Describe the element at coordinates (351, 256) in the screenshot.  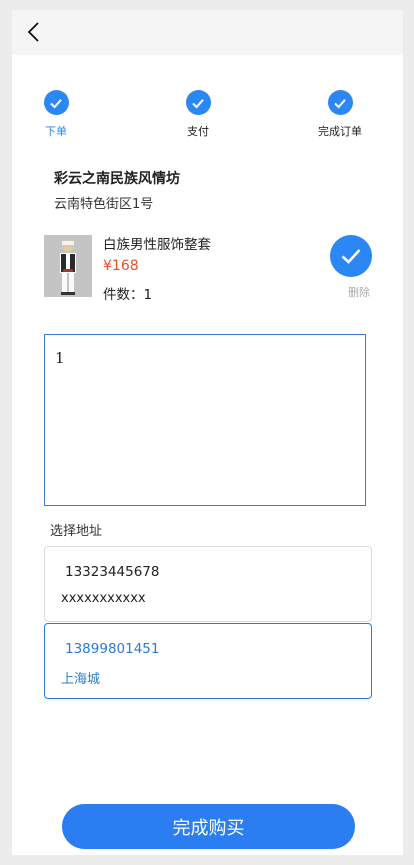
I see `select-check-icon` at that location.